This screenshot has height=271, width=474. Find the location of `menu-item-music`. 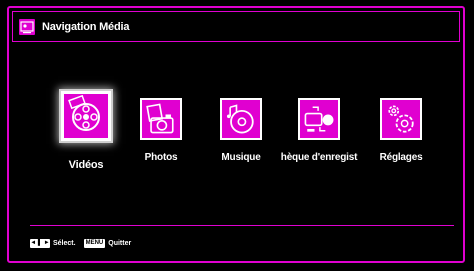

menu-item-music is located at coordinates (241, 119).